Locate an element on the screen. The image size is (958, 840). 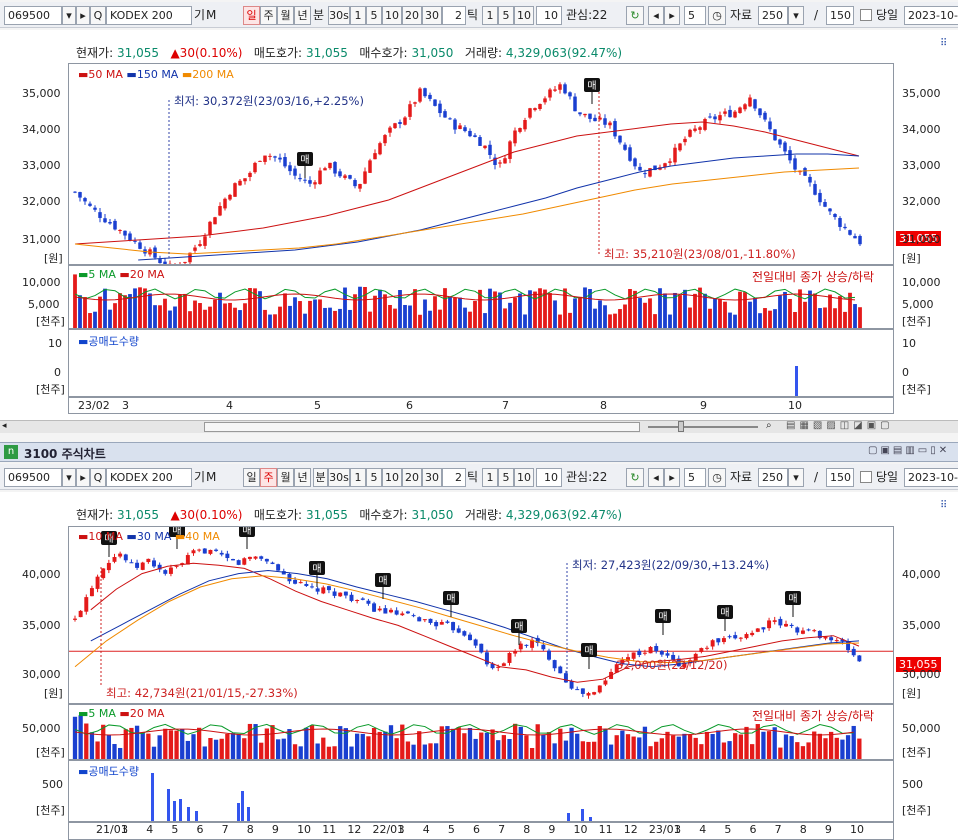
prev-button: ◂ is located at coordinates (656, 15).